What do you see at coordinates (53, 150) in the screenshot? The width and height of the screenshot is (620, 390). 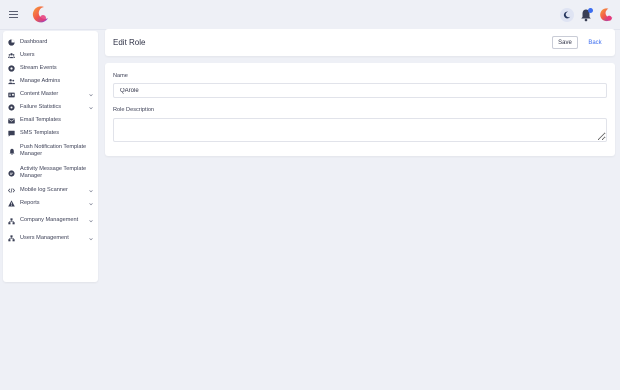 I see `sidebar-item-label: Push Notification Template Manager` at bounding box center [53, 150].